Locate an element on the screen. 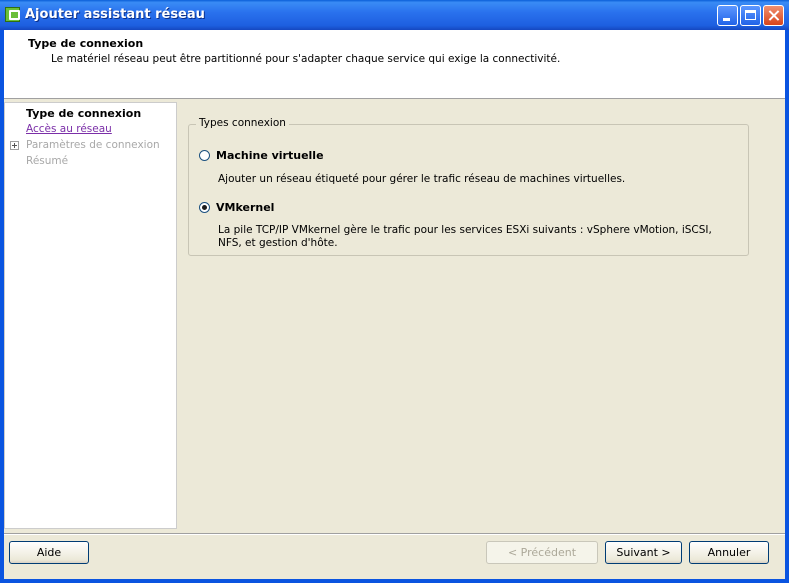 This screenshot has height=583, width=789. help-button: Aide is located at coordinates (49, 552).